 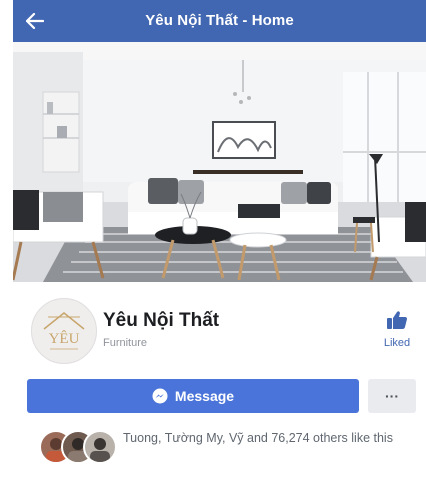 I want to click on page-logo-text: YÊU, so click(x=64, y=338).